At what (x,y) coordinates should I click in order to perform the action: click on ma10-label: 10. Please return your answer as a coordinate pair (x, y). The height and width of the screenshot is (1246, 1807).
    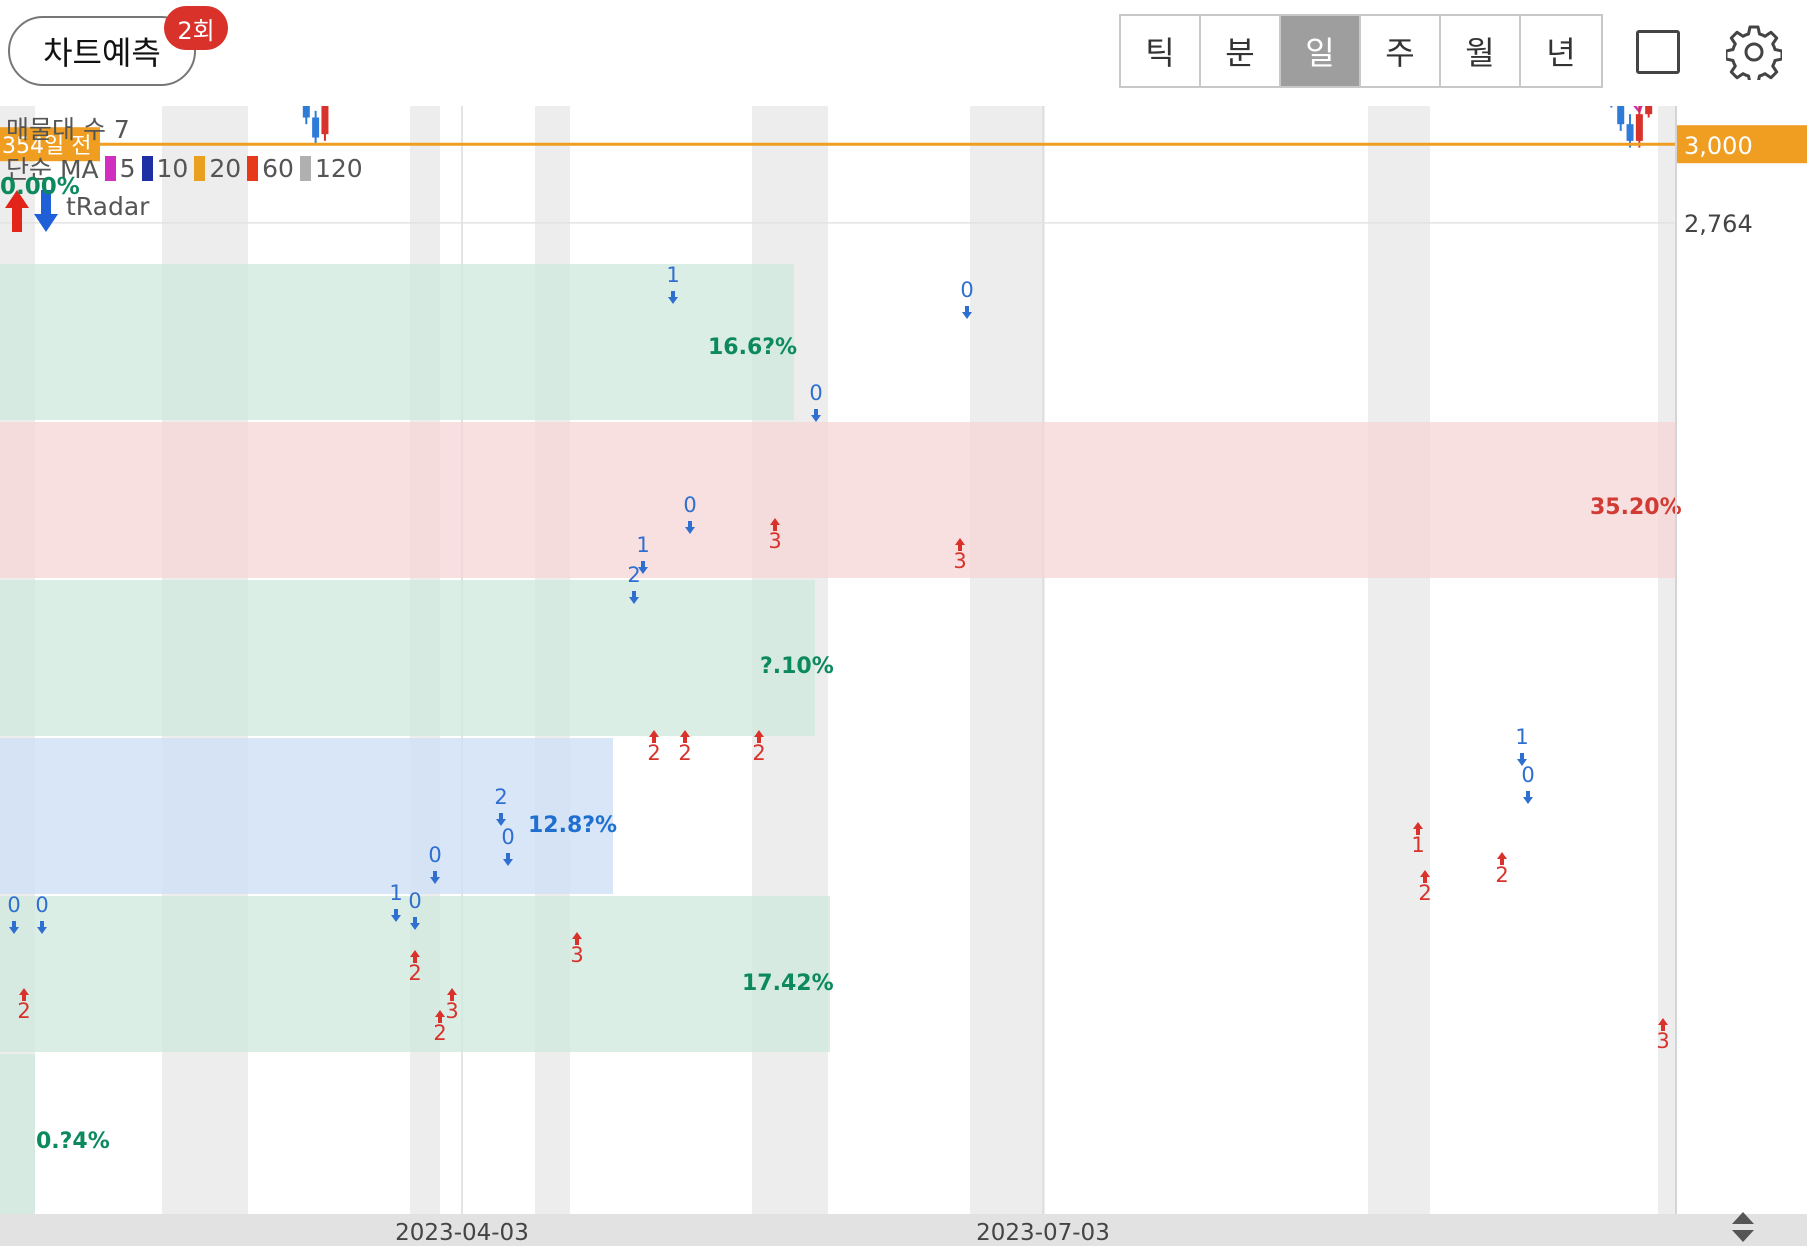
    Looking at the image, I should click on (172, 168).